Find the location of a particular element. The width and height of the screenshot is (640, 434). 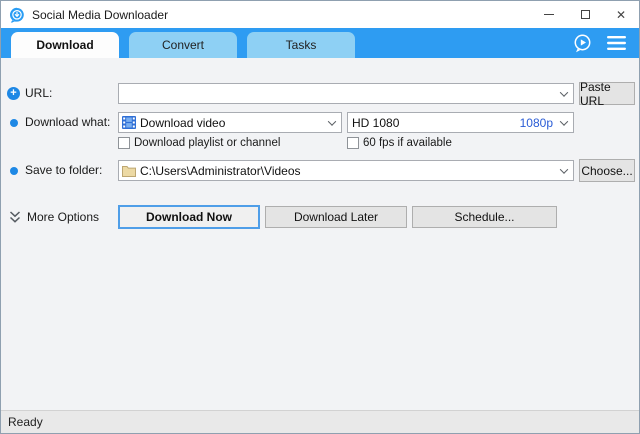

tab-tasks: Tasks is located at coordinates (301, 45).